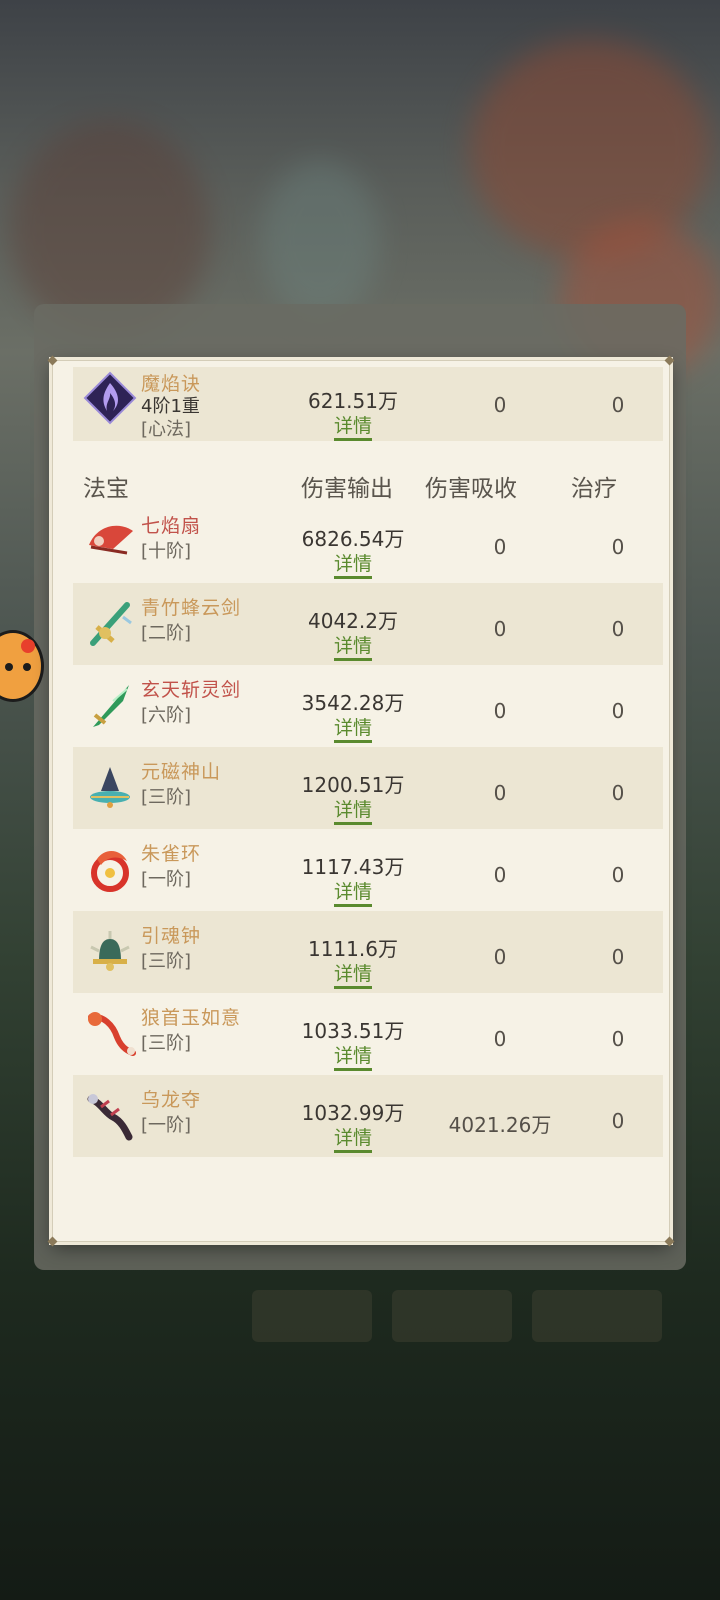 This screenshot has height=1600, width=720. What do you see at coordinates (110, 788) in the screenshot?
I see `mountain-icon` at bounding box center [110, 788].